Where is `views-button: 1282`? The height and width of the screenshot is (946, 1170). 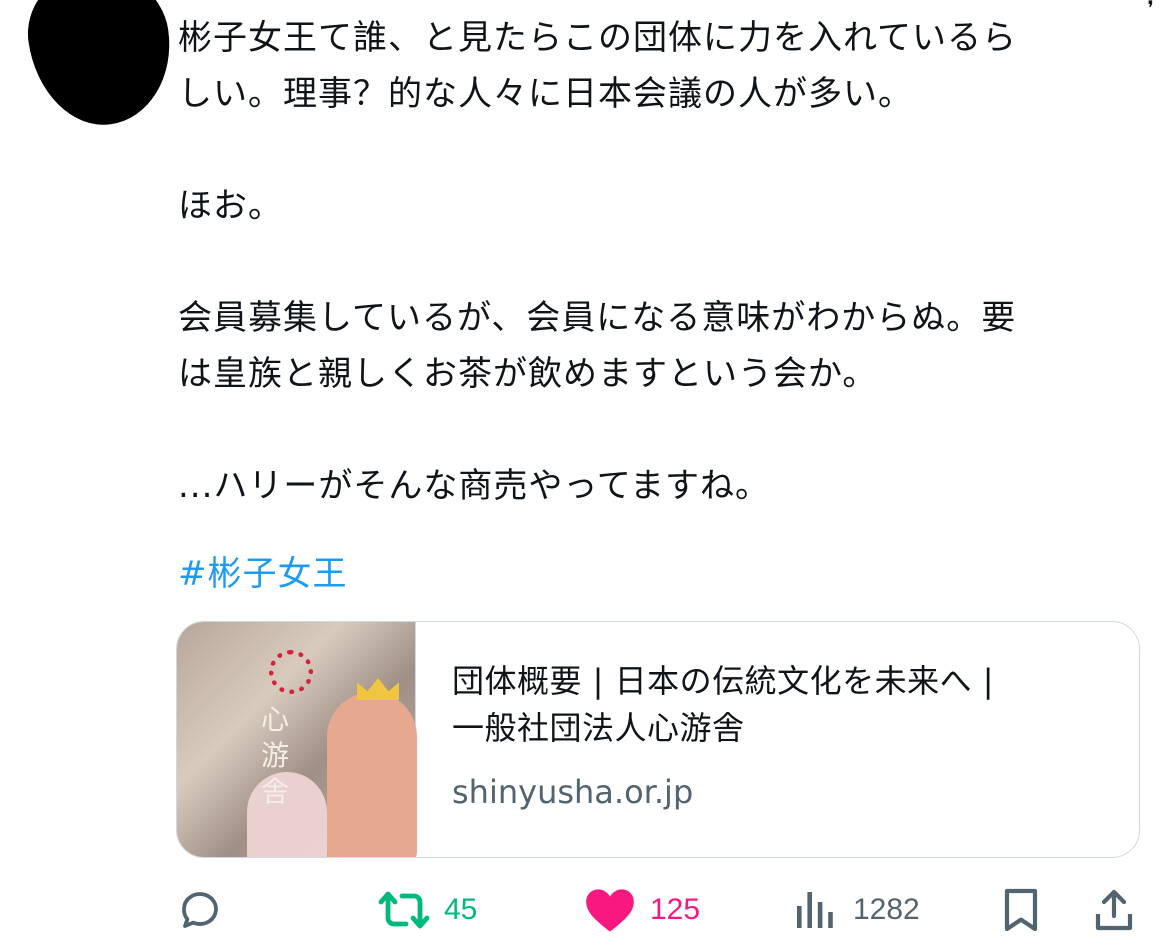 views-button: 1282 is located at coordinates (855, 910).